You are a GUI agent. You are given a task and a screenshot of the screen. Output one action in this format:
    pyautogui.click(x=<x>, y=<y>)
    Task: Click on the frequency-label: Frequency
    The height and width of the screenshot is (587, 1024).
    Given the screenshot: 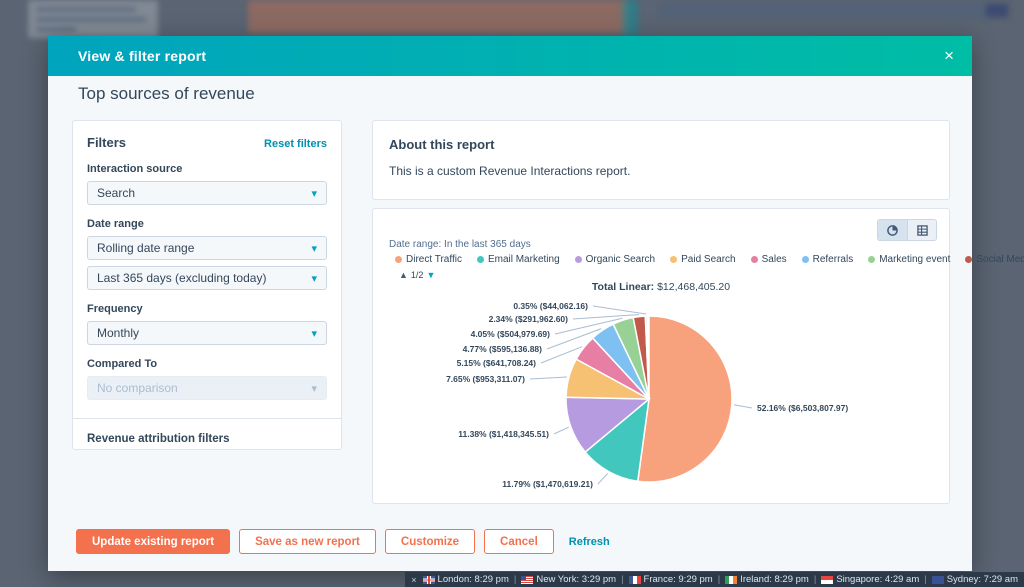 What is the action you would take?
    pyautogui.click(x=115, y=309)
    